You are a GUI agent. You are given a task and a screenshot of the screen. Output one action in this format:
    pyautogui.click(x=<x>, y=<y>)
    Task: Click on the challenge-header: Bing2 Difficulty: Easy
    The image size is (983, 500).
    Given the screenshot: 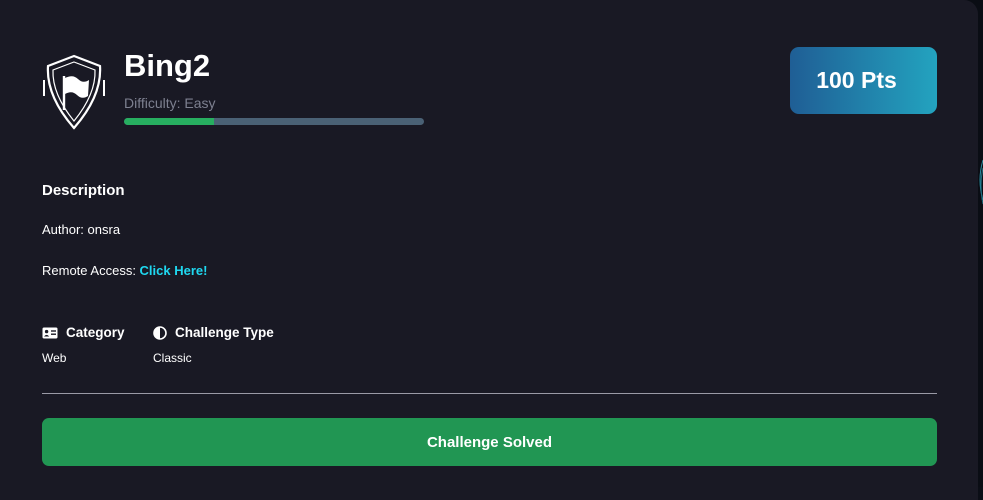 What is the action you would take?
    pyautogui.click(x=233, y=89)
    